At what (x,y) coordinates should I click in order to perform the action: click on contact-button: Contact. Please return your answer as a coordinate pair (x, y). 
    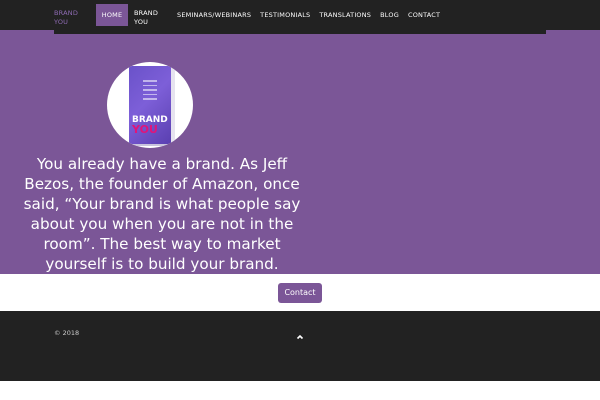
    Looking at the image, I should click on (300, 293).